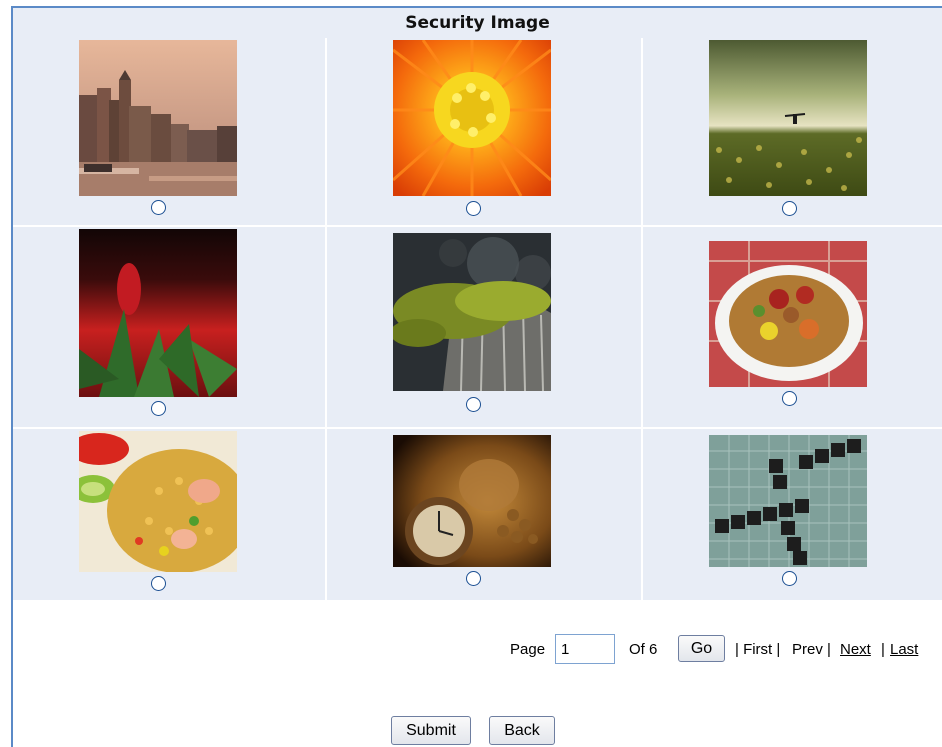 This screenshot has height=747, width=942. What do you see at coordinates (904, 649) in the screenshot?
I see `last-link: Last` at bounding box center [904, 649].